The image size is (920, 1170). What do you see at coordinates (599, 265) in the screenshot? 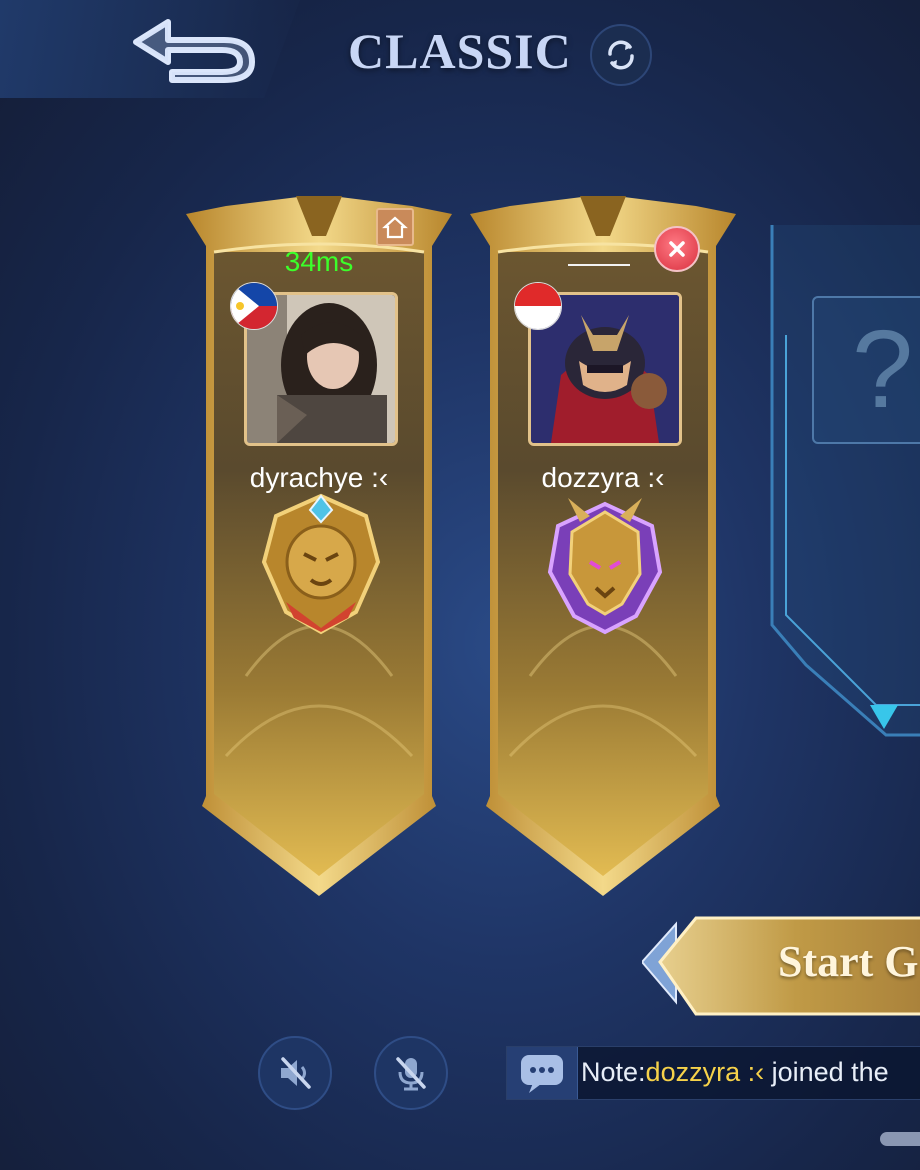
I see `ping-placeholder` at bounding box center [599, 265].